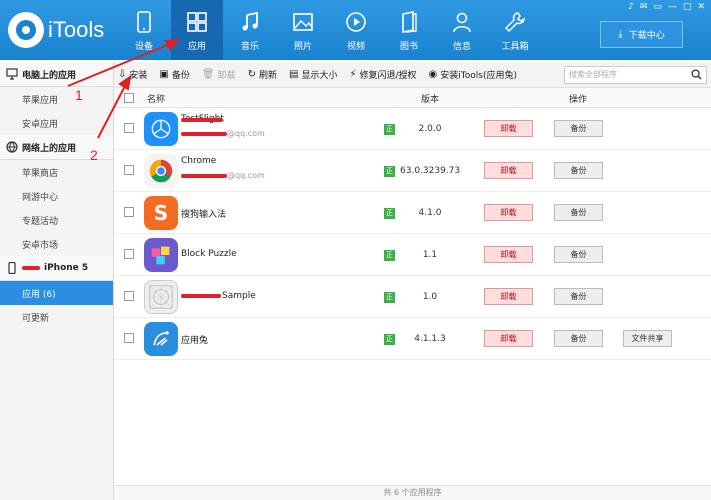 This screenshot has width=711, height=500. Describe the element at coordinates (56, 30) in the screenshot. I see `logo: iTools` at that location.